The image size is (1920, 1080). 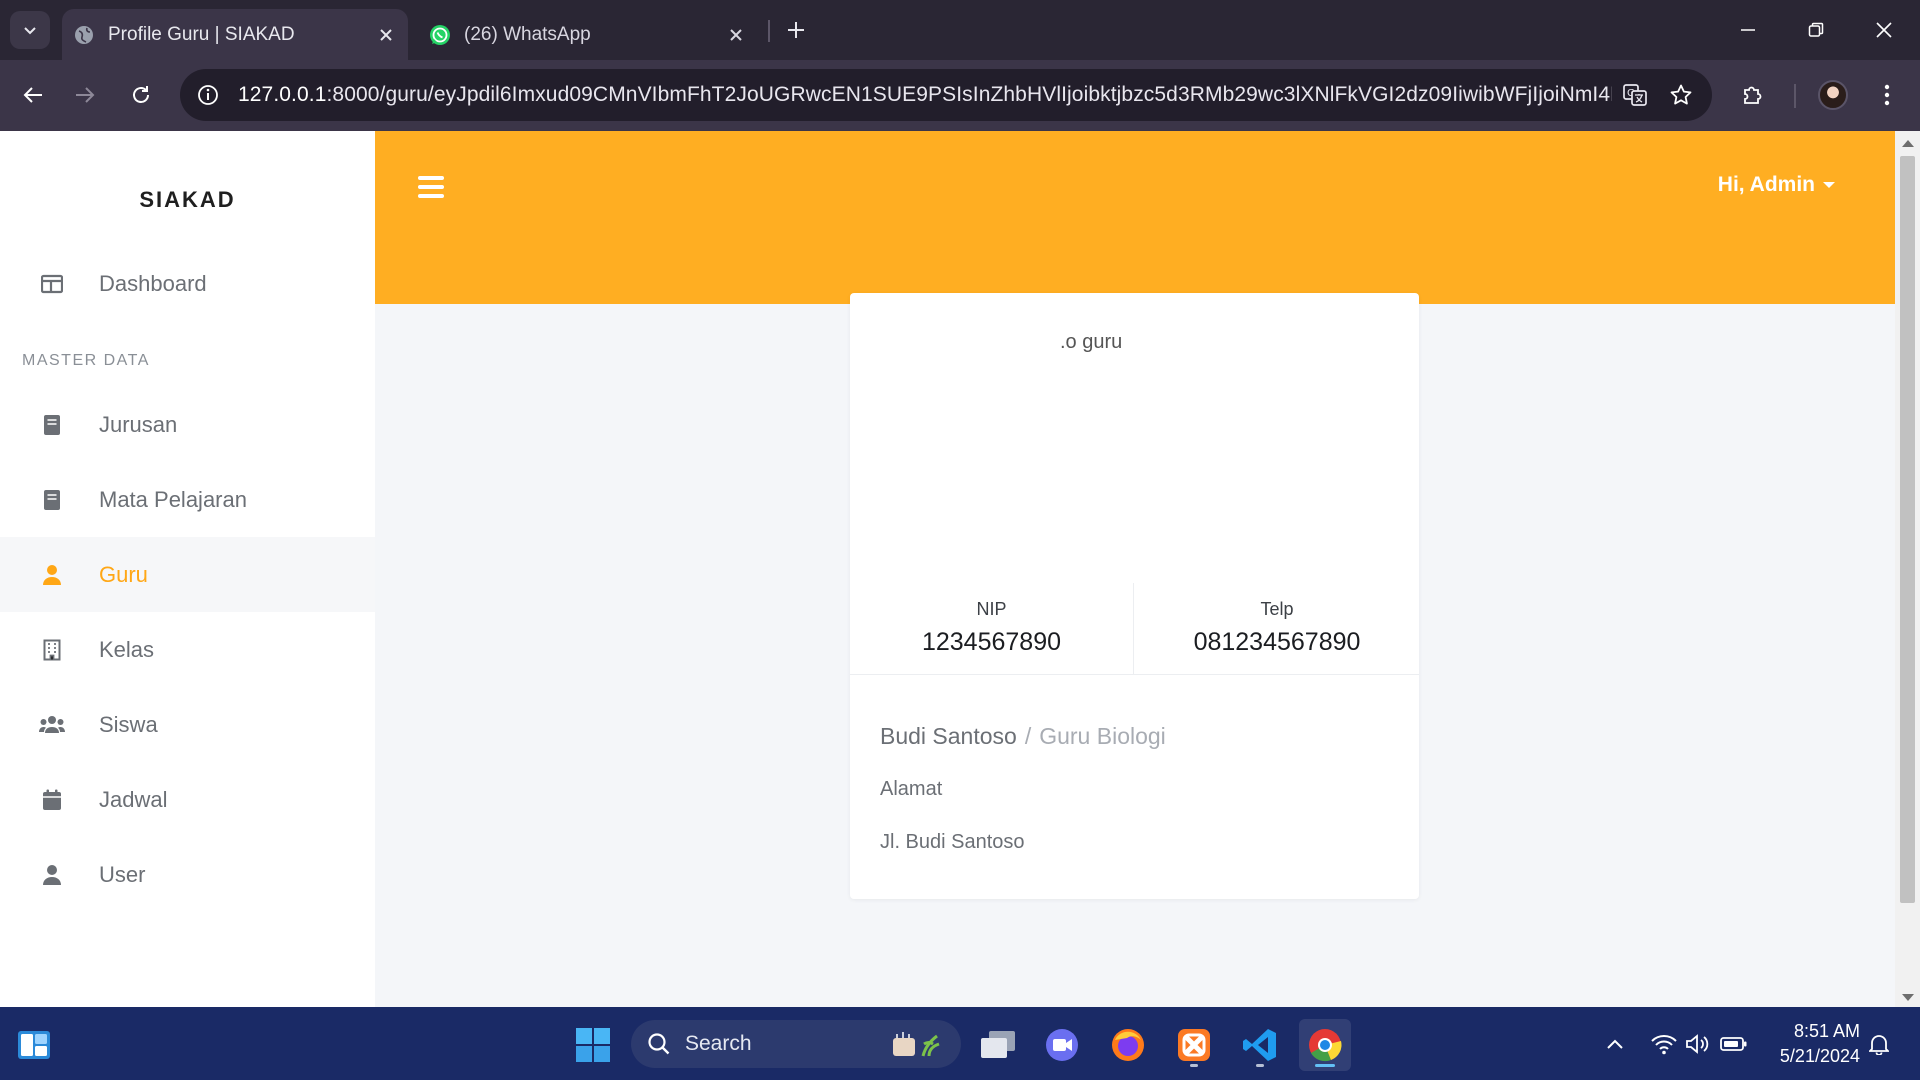 I want to click on windows-logo-icon, so click(x=593, y=1045).